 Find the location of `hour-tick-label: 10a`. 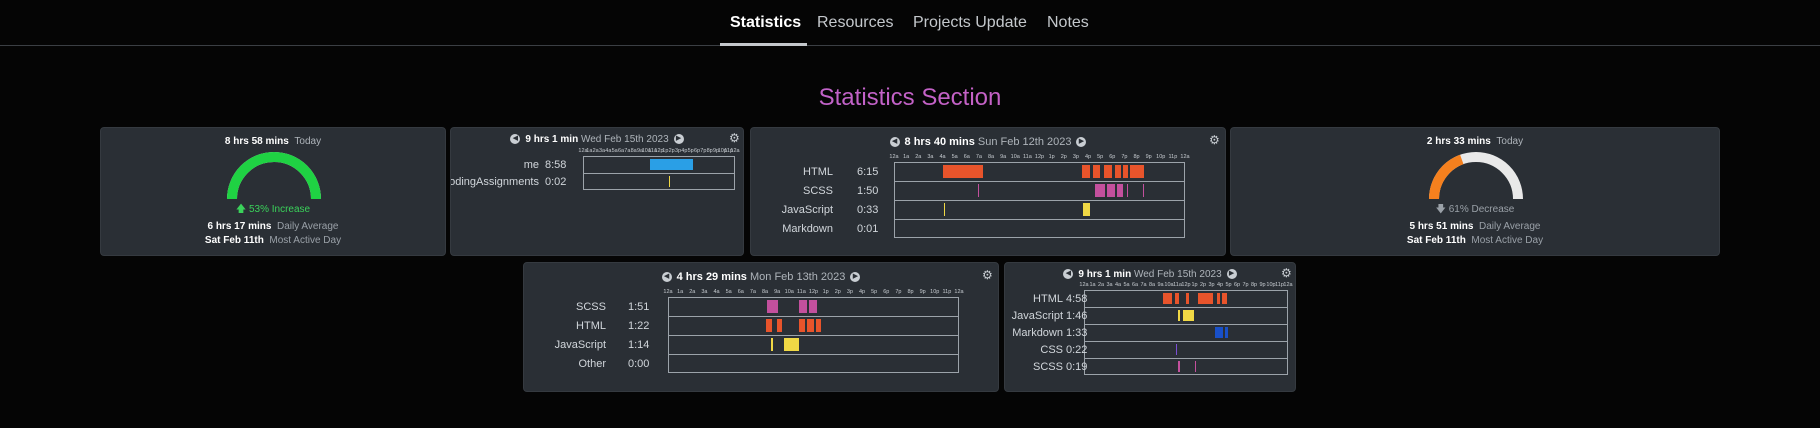

hour-tick-label: 10a is located at coordinates (789, 292).